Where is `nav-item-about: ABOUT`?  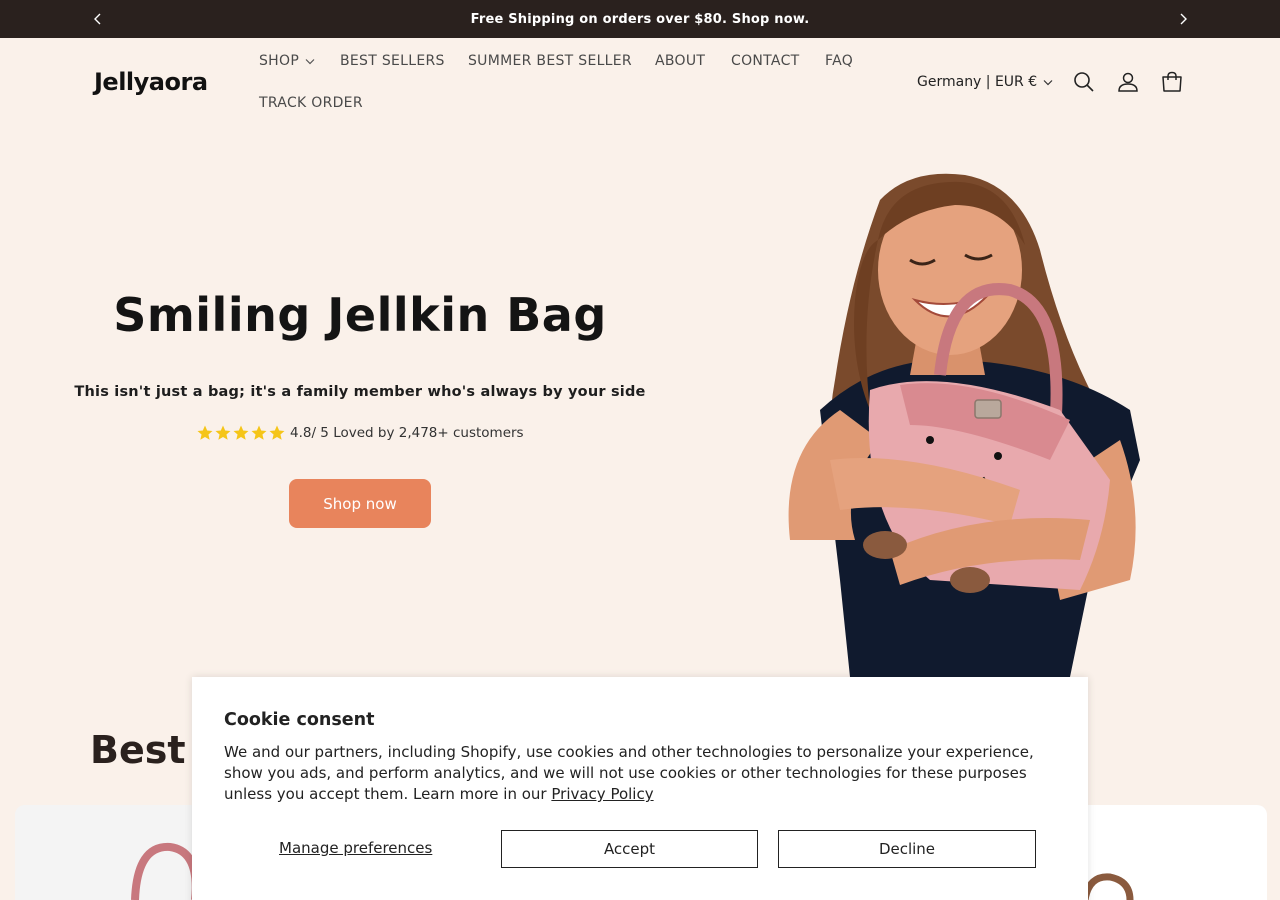 nav-item-about: ABOUT is located at coordinates (680, 61).